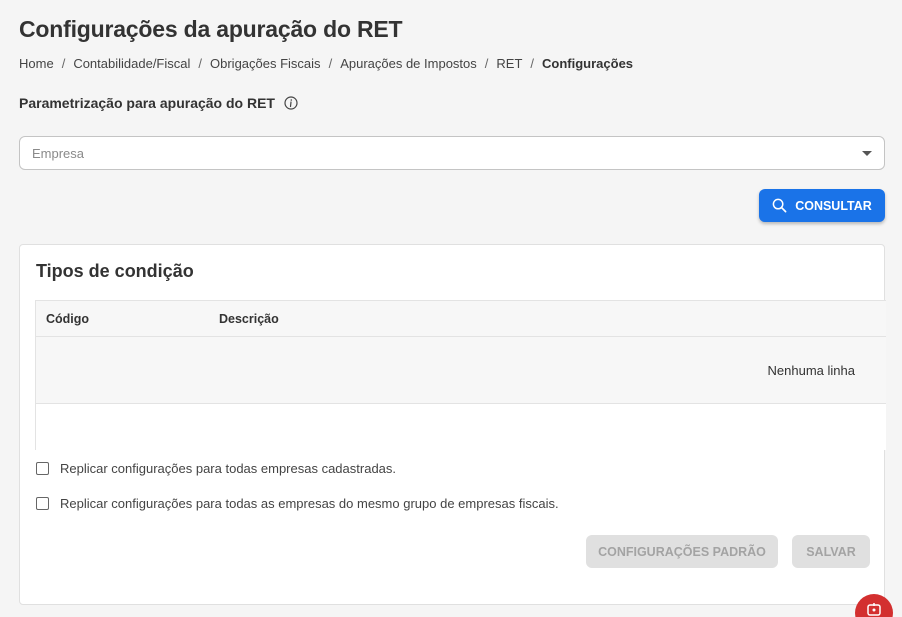 The width and height of the screenshot is (902, 617). Describe the element at coordinates (42, 503) in the screenshot. I see `replicar-grupo-checkbox` at that location.